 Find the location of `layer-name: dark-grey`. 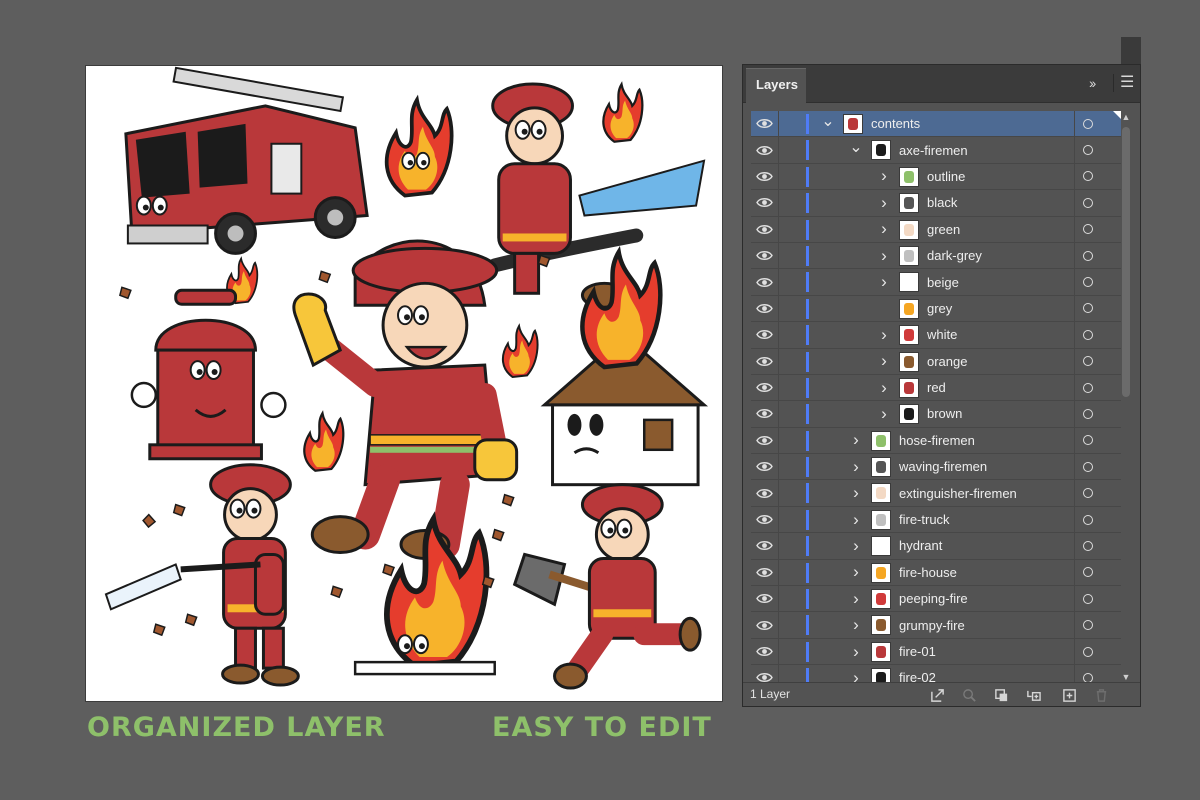

layer-name: dark-grey is located at coordinates (954, 255).